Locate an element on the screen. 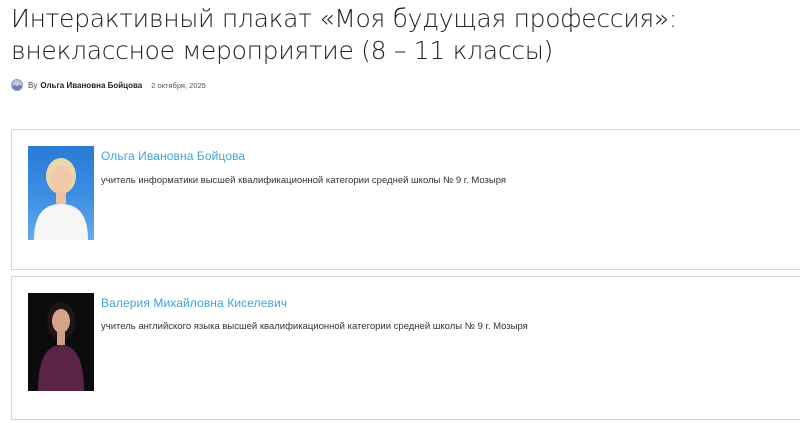 This screenshot has height=423, width=800. author-name: Ольга Ивановна Бойцова is located at coordinates (173, 156).